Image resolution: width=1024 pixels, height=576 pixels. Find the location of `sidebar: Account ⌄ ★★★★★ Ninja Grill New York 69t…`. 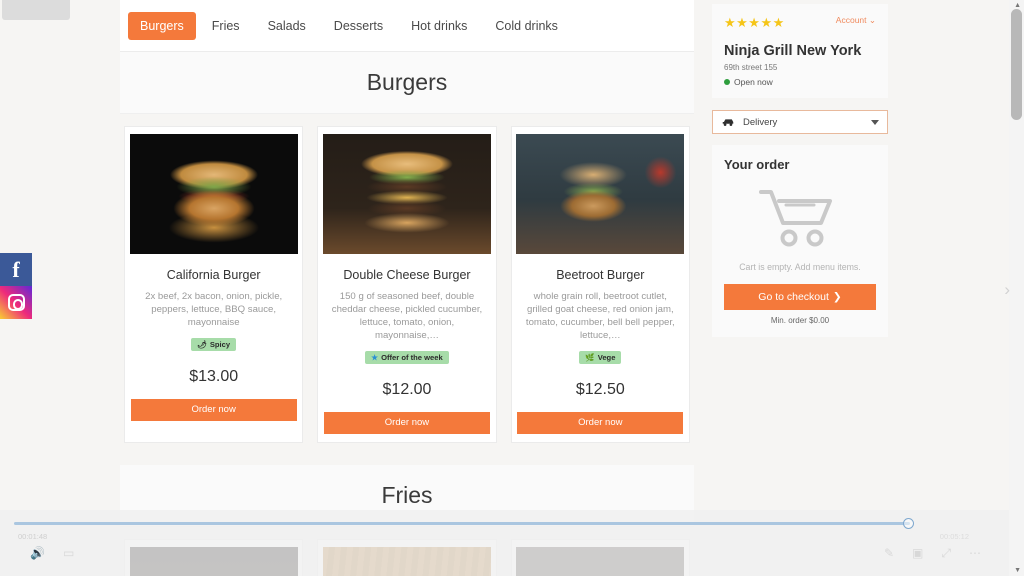

sidebar: Account ⌄ ★★★★★ Ninja Grill New York 69t… is located at coordinates (800, 170).